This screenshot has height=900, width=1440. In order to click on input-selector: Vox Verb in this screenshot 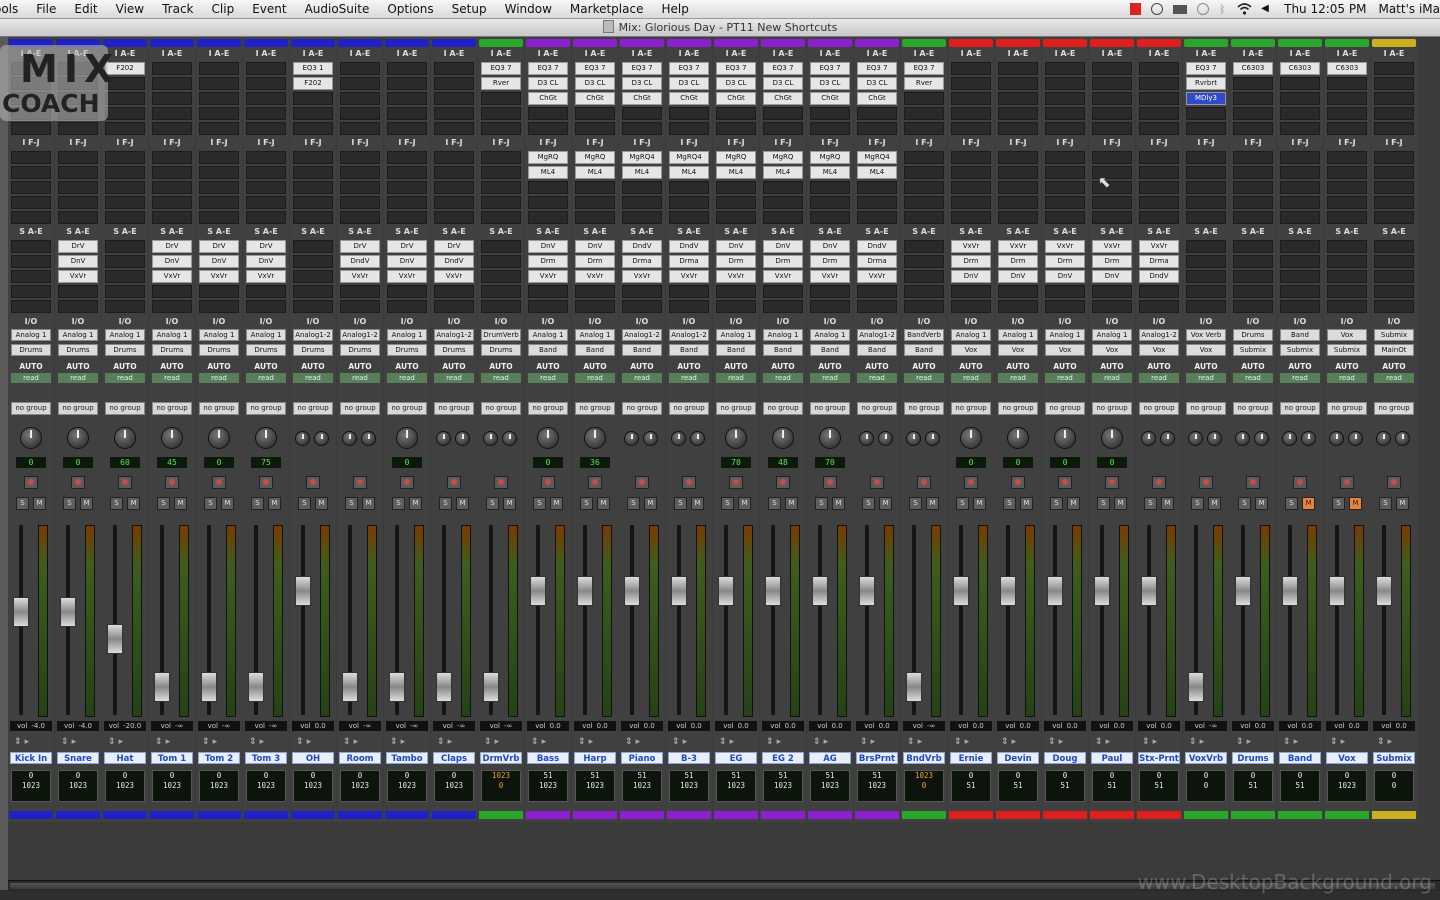, I will do `click(1206, 335)`.